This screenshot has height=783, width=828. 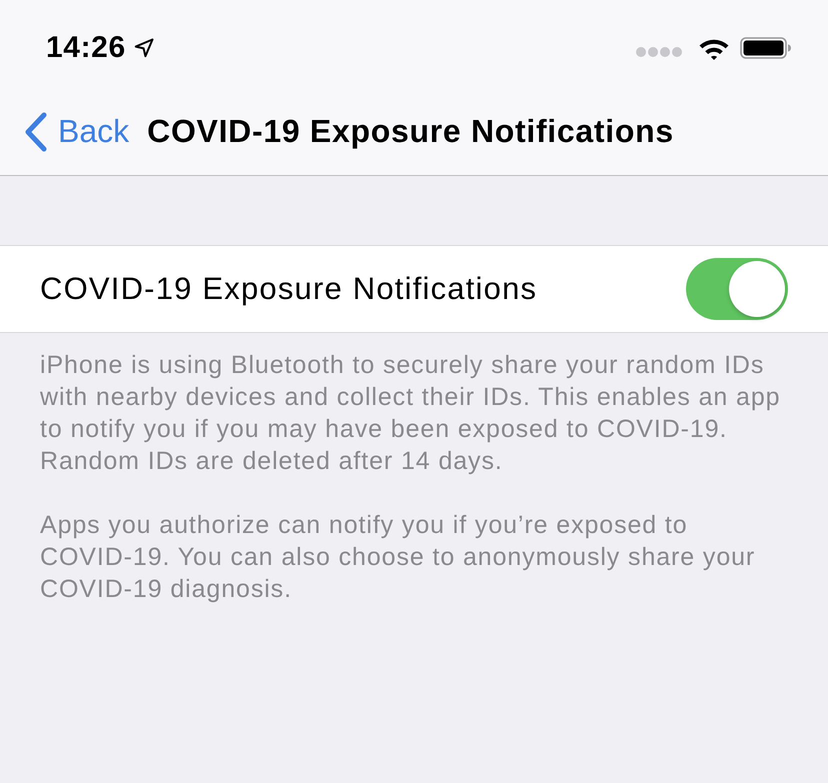 What do you see at coordinates (714, 48) in the screenshot?
I see `wifi-icon` at bounding box center [714, 48].